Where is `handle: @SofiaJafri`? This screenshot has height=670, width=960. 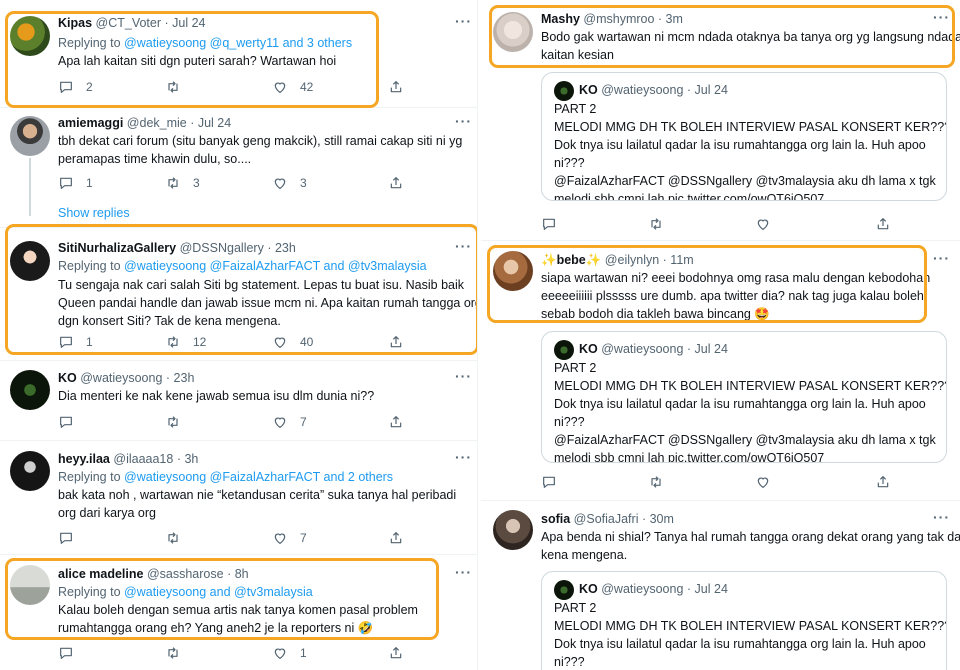
handle: @SofiaJafri is located at coordinates (606, 519).